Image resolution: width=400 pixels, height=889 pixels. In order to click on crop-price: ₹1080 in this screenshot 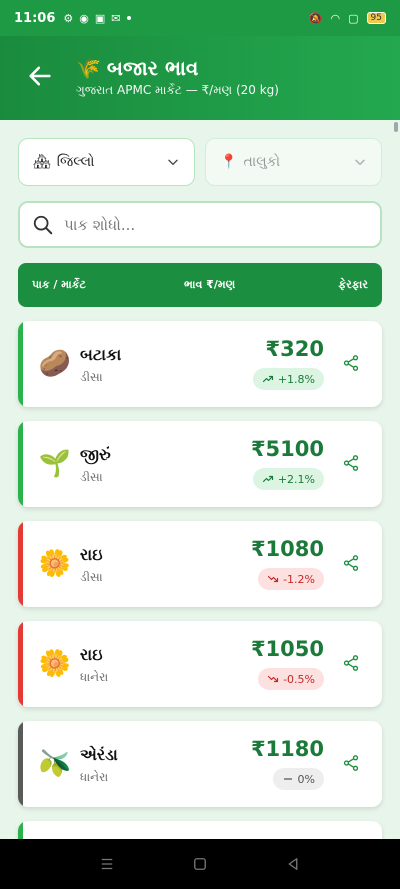, I will do `click(287, 549)`.